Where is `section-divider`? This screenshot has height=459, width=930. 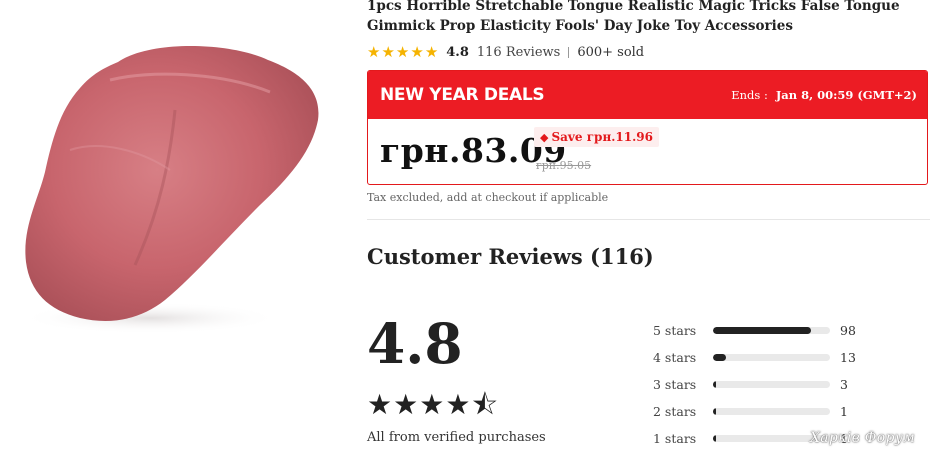 section-divider is located at coordinates (648, 219).